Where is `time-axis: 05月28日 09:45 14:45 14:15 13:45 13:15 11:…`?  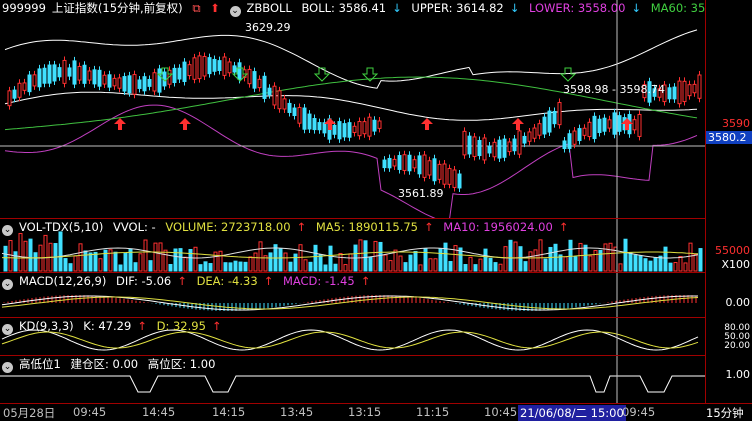
time-axis: 05月28日 09:45 14:45 14:15 13:45 13:15 11:… is located at coordinates (376, 412).